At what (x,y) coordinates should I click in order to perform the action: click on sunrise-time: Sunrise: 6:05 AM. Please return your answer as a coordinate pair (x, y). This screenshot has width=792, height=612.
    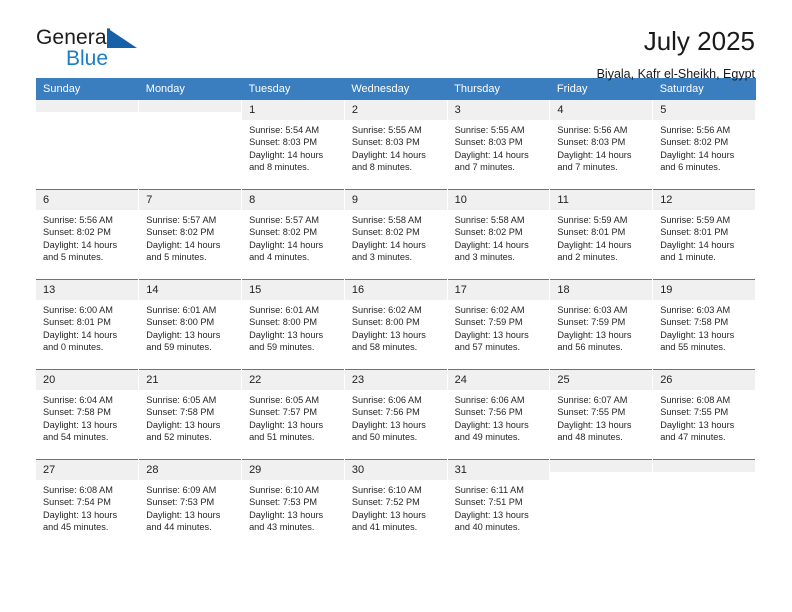
    Looking at the image, I should click on (181, 400).